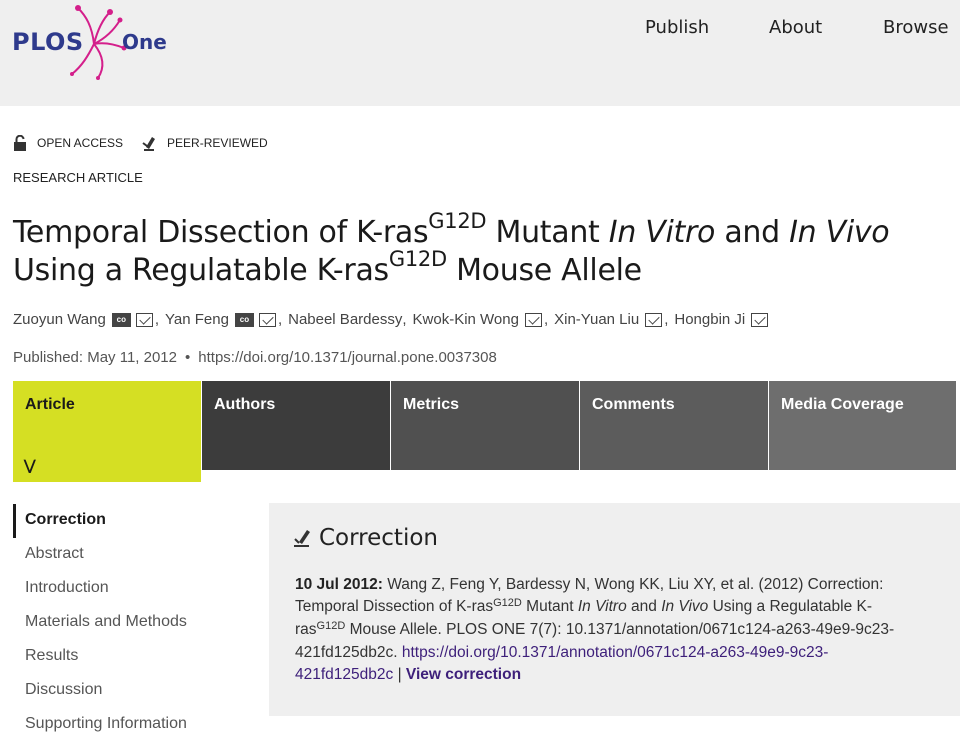 The image size is (960, 742). What do you see at coordinates (485, 425) in the screenshot?
I see `tab-metrics: Metrics` at bounding box center [485, 425].